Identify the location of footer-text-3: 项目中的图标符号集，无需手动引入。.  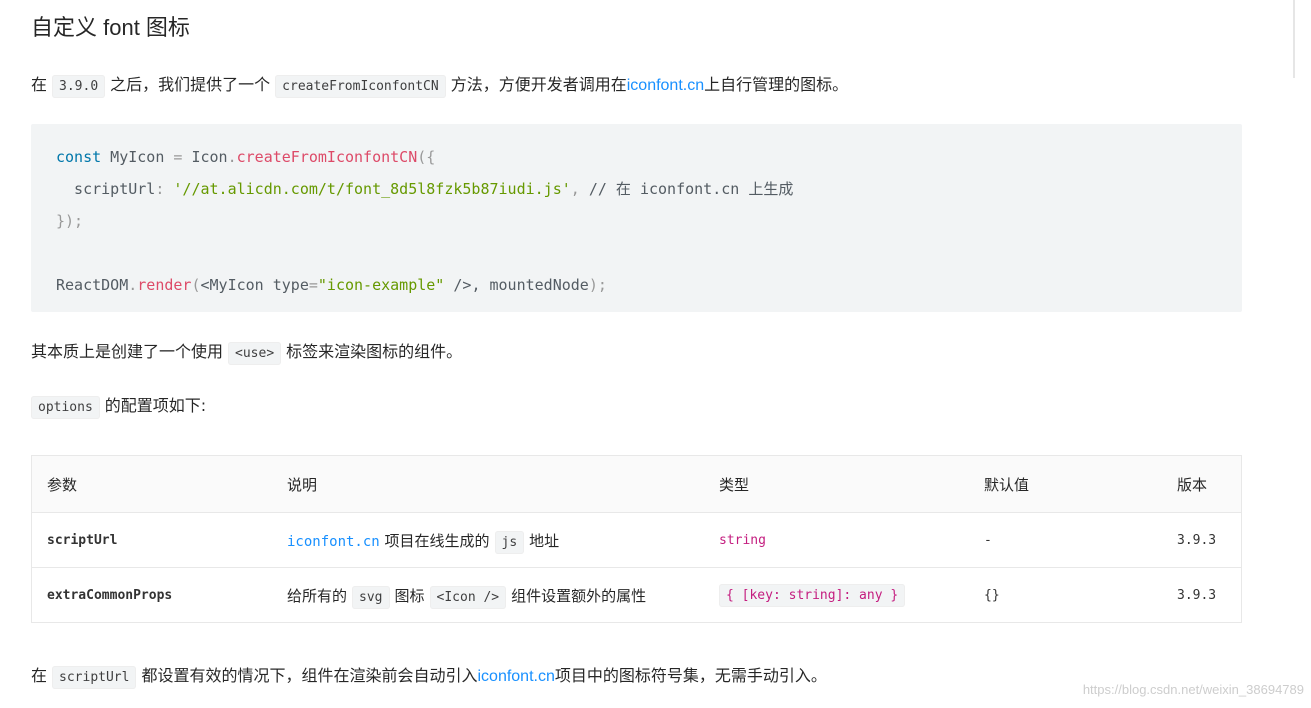
(690, 675).